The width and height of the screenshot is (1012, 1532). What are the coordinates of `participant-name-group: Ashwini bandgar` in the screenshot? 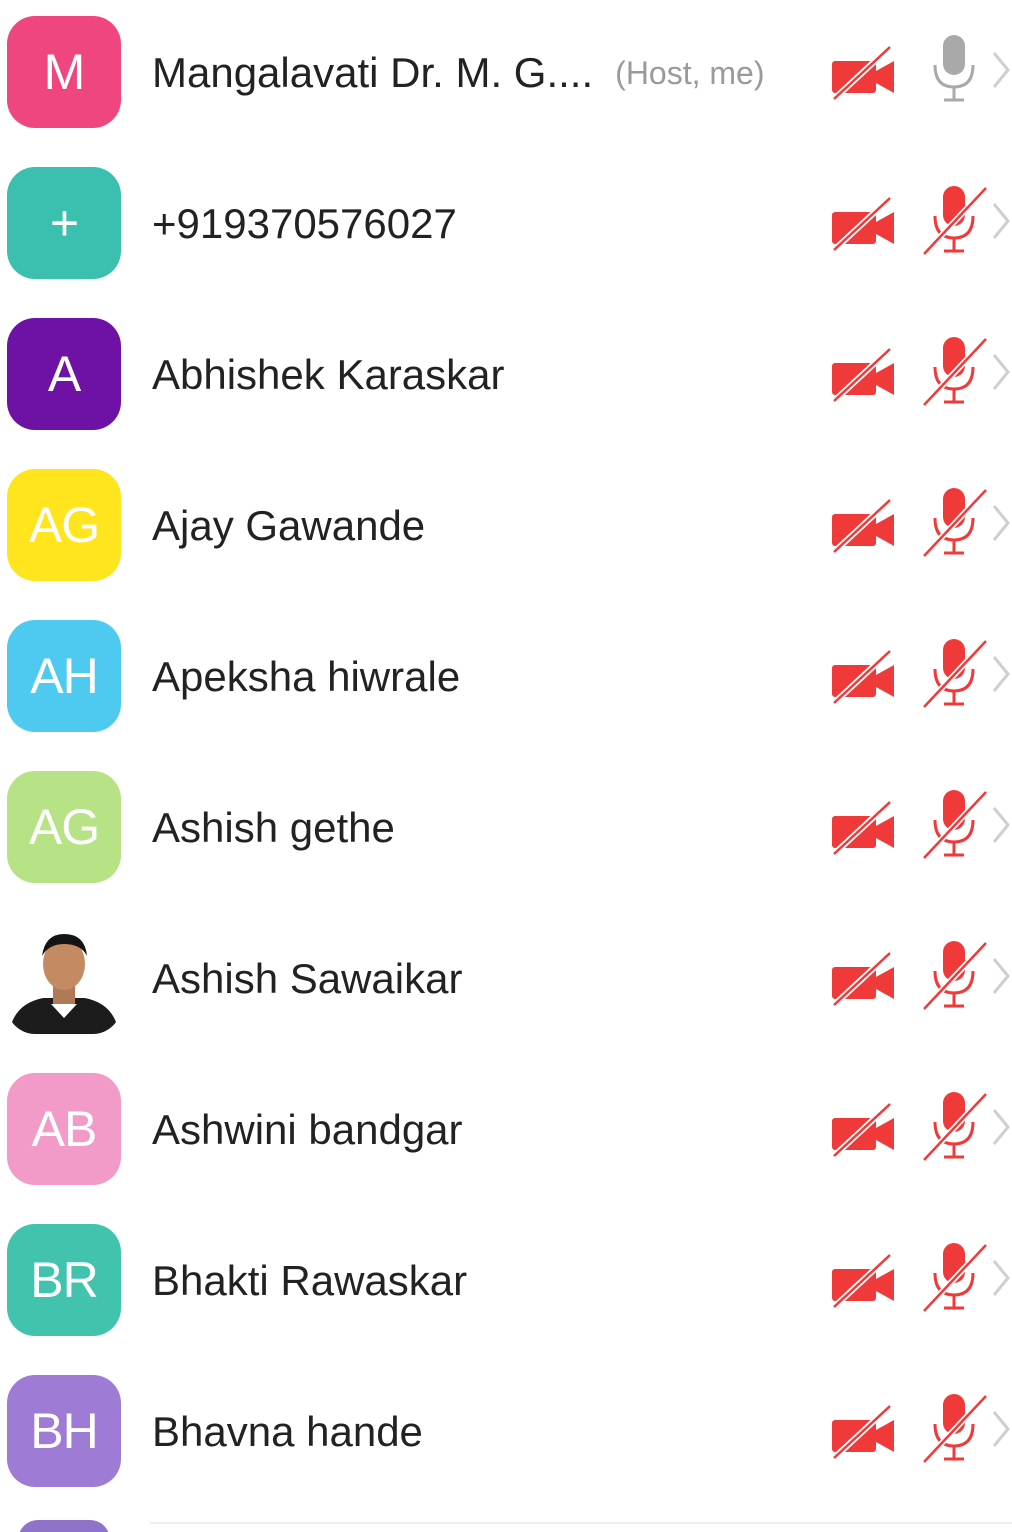 It's located at (307, 1130).